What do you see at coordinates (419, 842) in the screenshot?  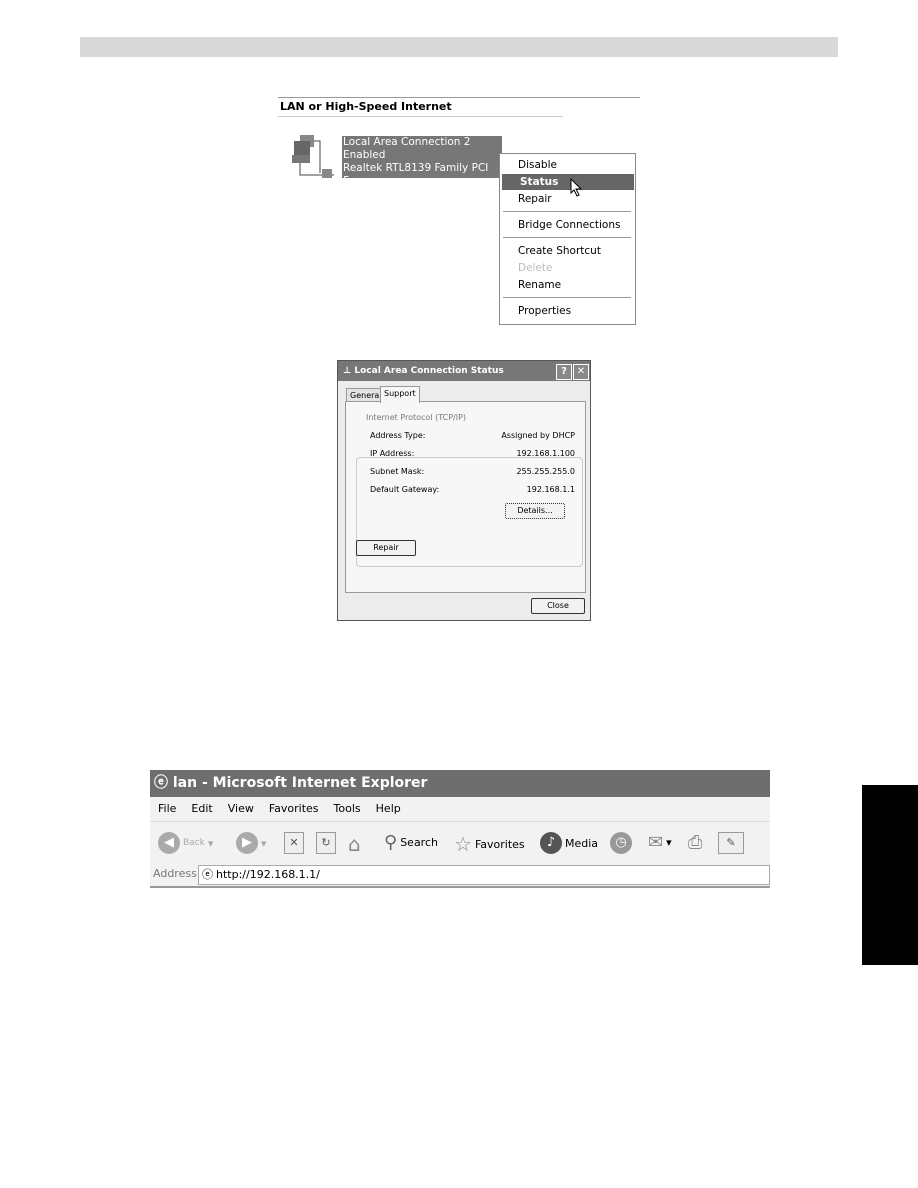 I see `search-label: Search` at bounding box center [419, 842].